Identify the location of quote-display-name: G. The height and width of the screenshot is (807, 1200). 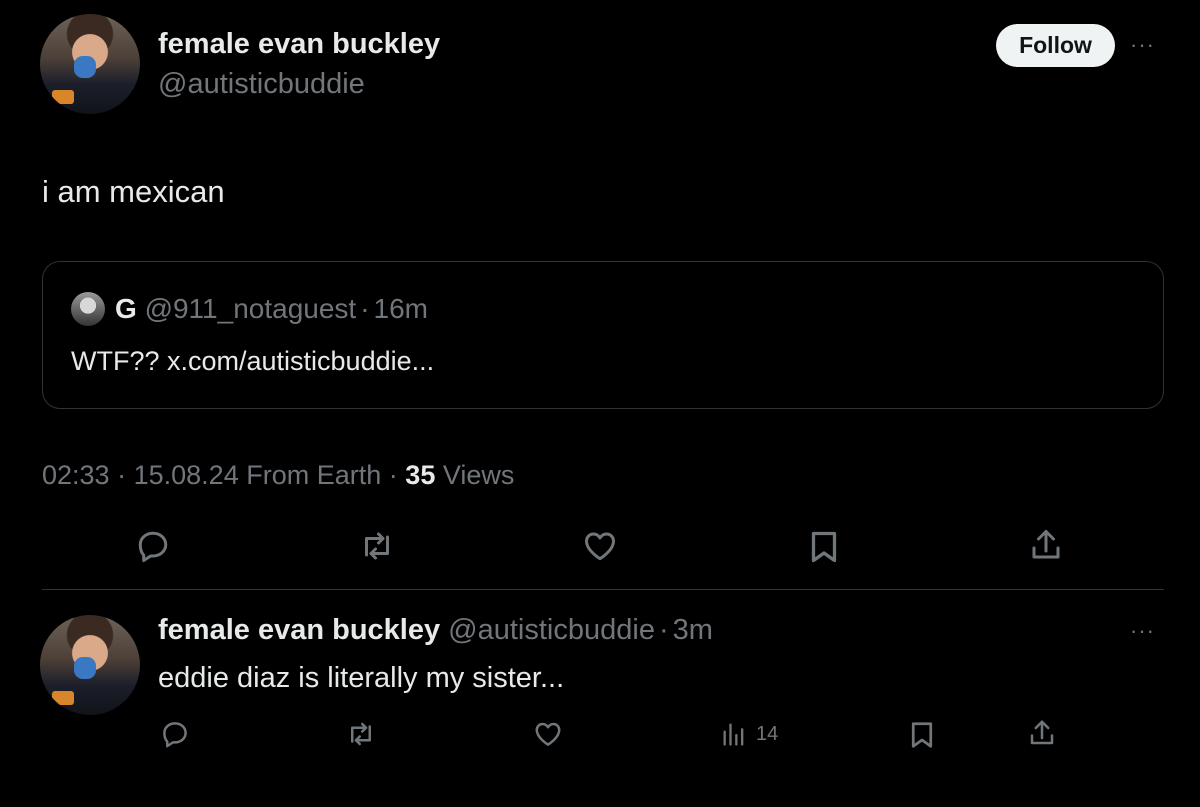
(126, 308).